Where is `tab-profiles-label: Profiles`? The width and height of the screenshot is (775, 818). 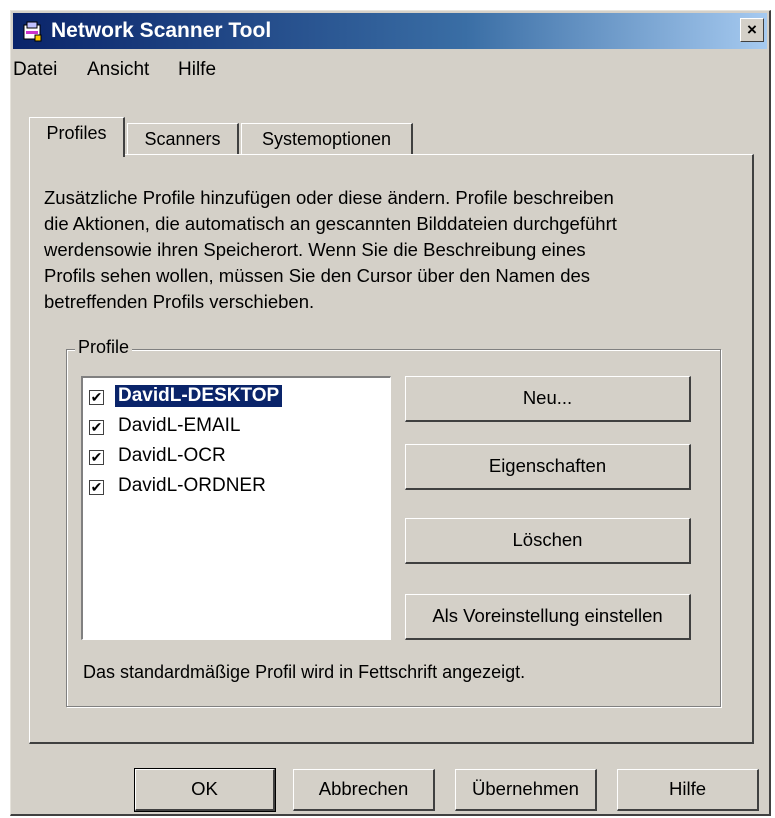
tab-profiles-label: Profiles is located at coordinates (76, 133).